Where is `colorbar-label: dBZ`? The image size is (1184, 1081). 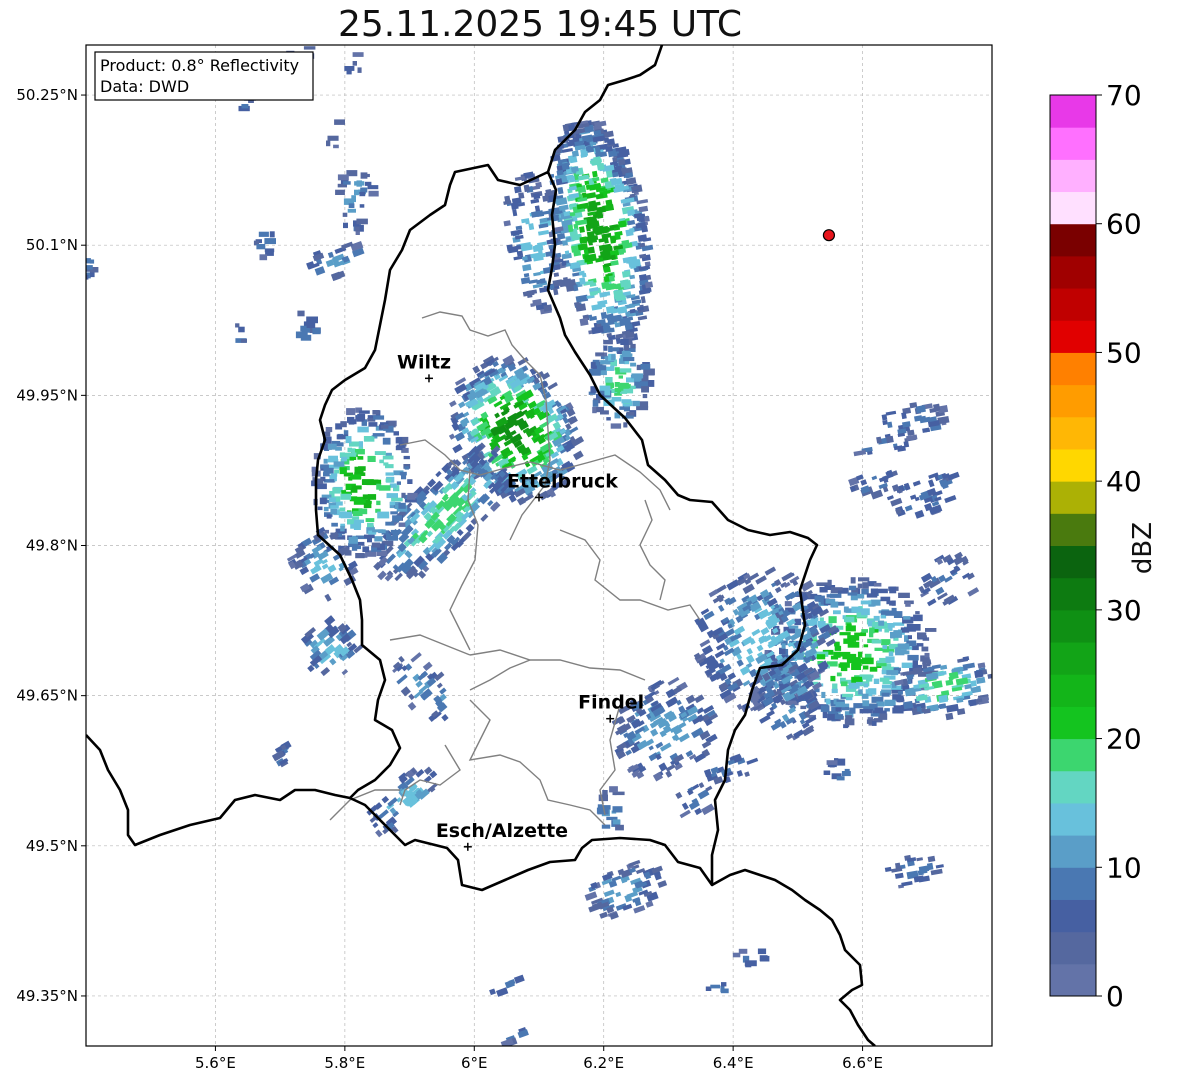
colorbar-label: dBZ is located at coordinates (1143, 548).